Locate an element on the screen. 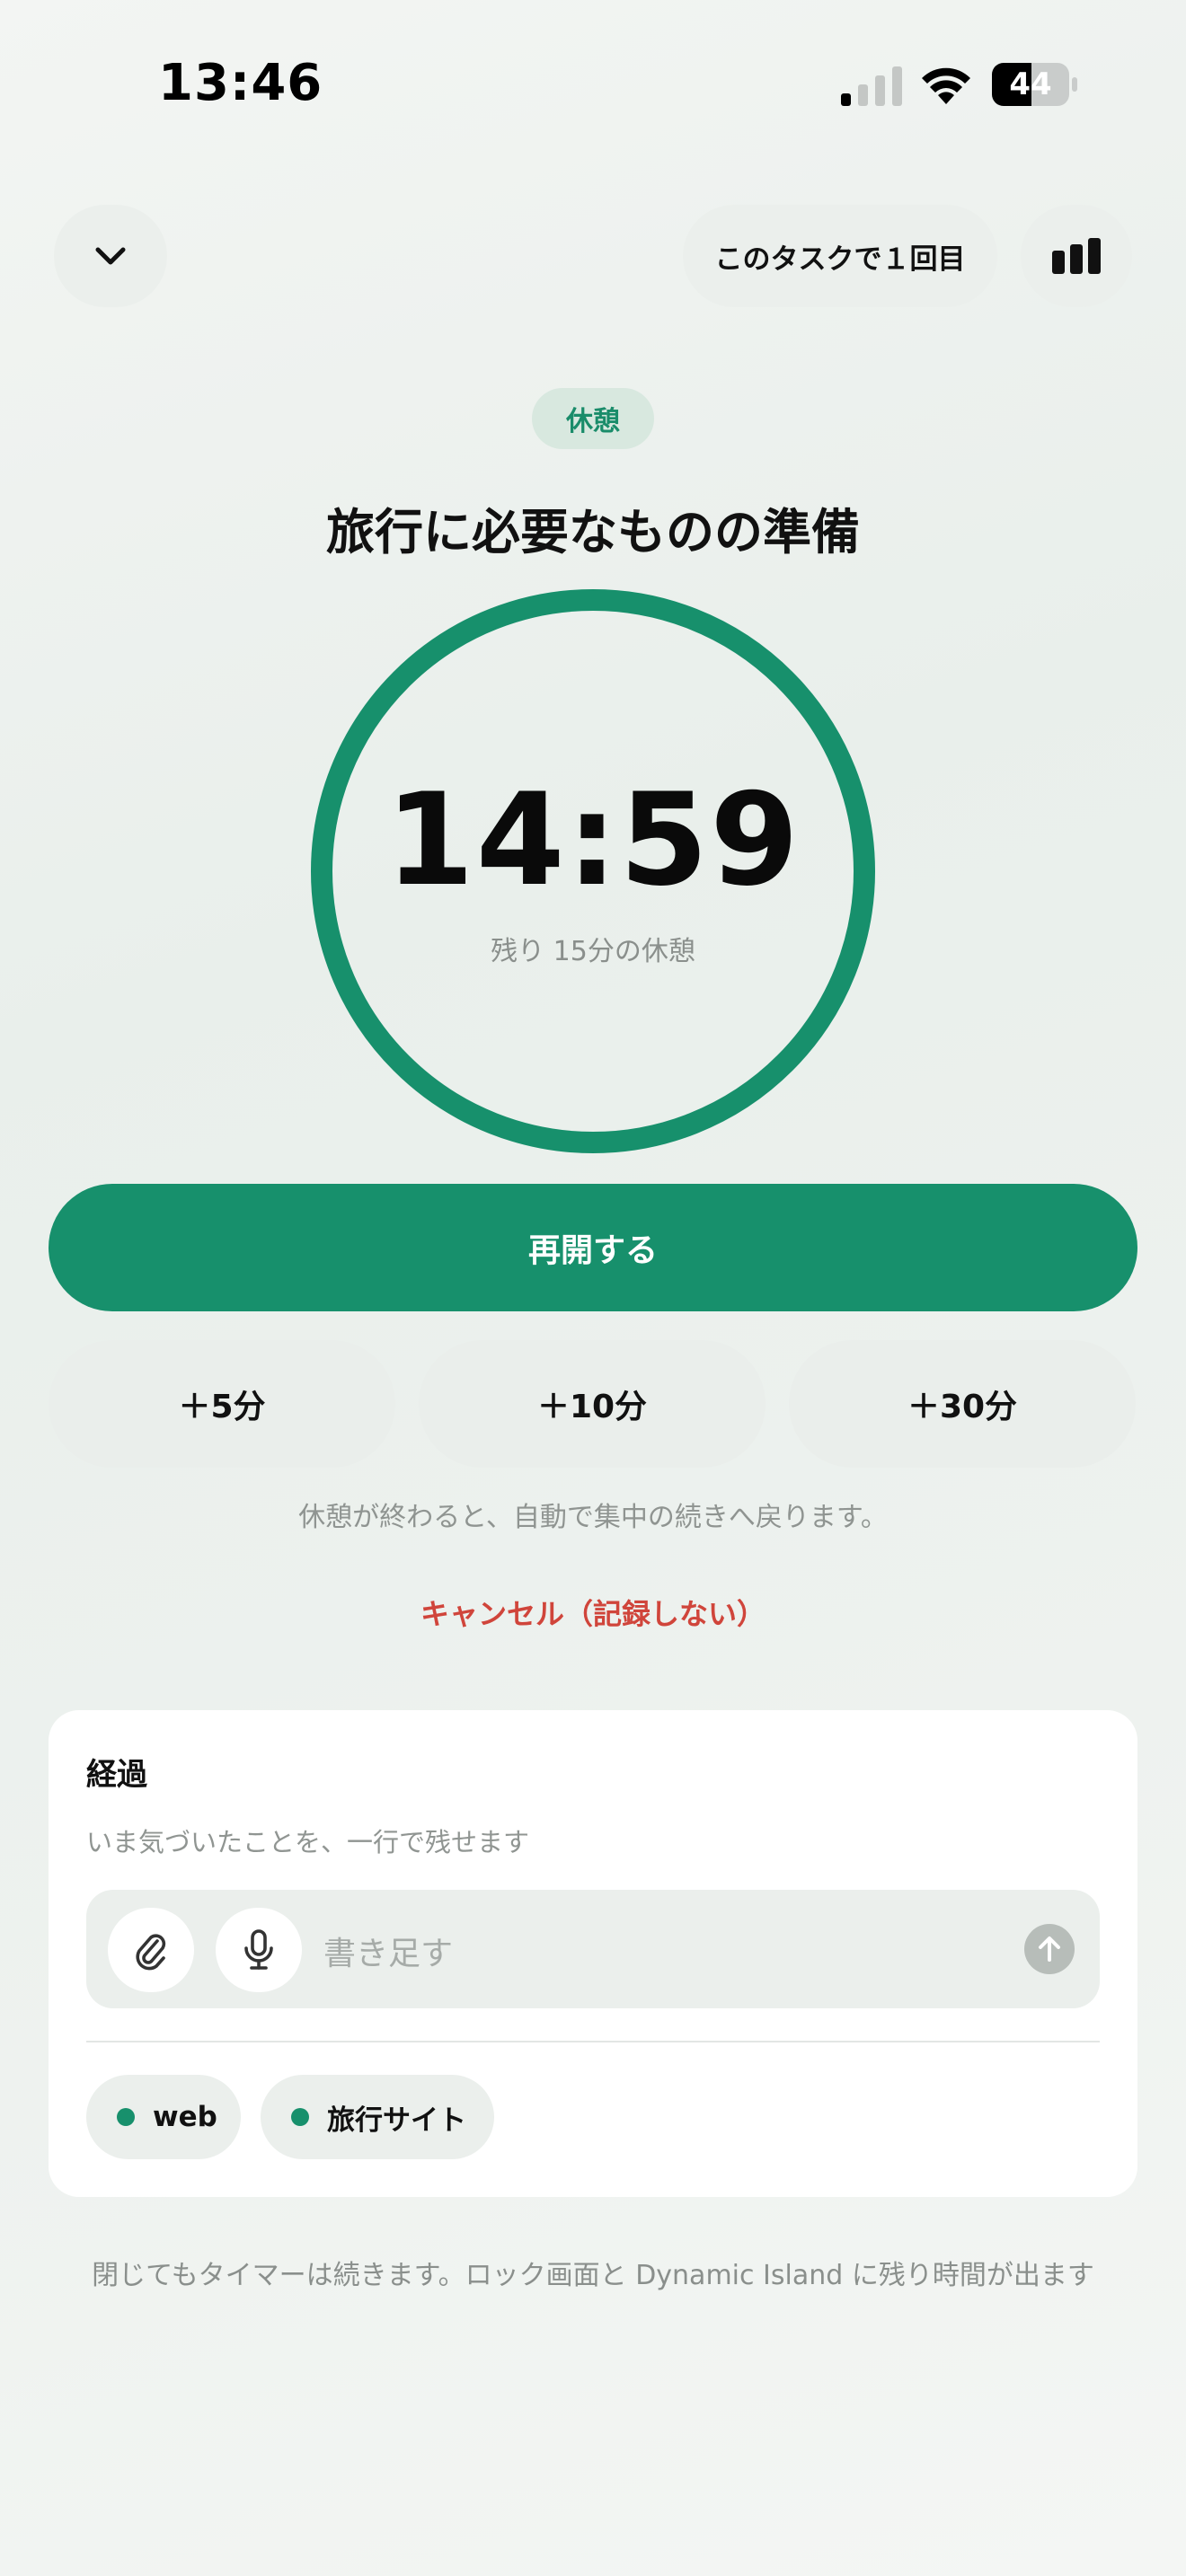  tag-chip: 旅行サイト is located at coordinates (377, 2117).